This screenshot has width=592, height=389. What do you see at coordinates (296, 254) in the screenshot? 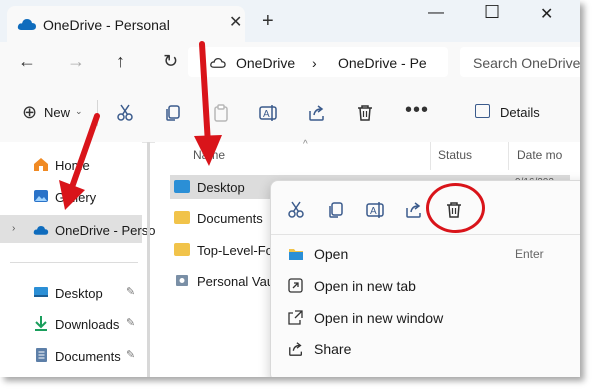
I see `open-icon` at bounding box center [296, 254].